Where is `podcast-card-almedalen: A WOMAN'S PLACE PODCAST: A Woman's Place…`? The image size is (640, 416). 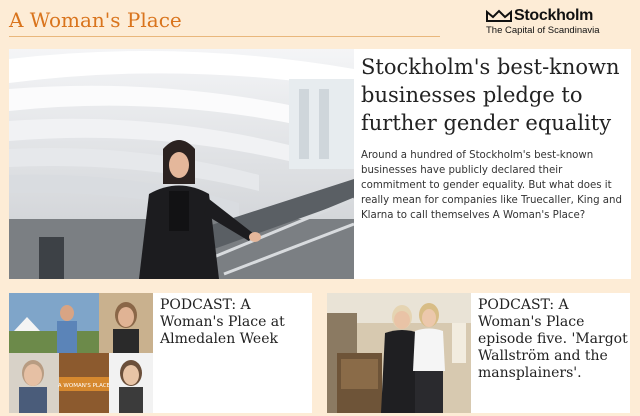 podcast-card-almedalen: A WOMAN'S PLACE PODCAST: A Woman's Place… is located at coordinates (160, 353).